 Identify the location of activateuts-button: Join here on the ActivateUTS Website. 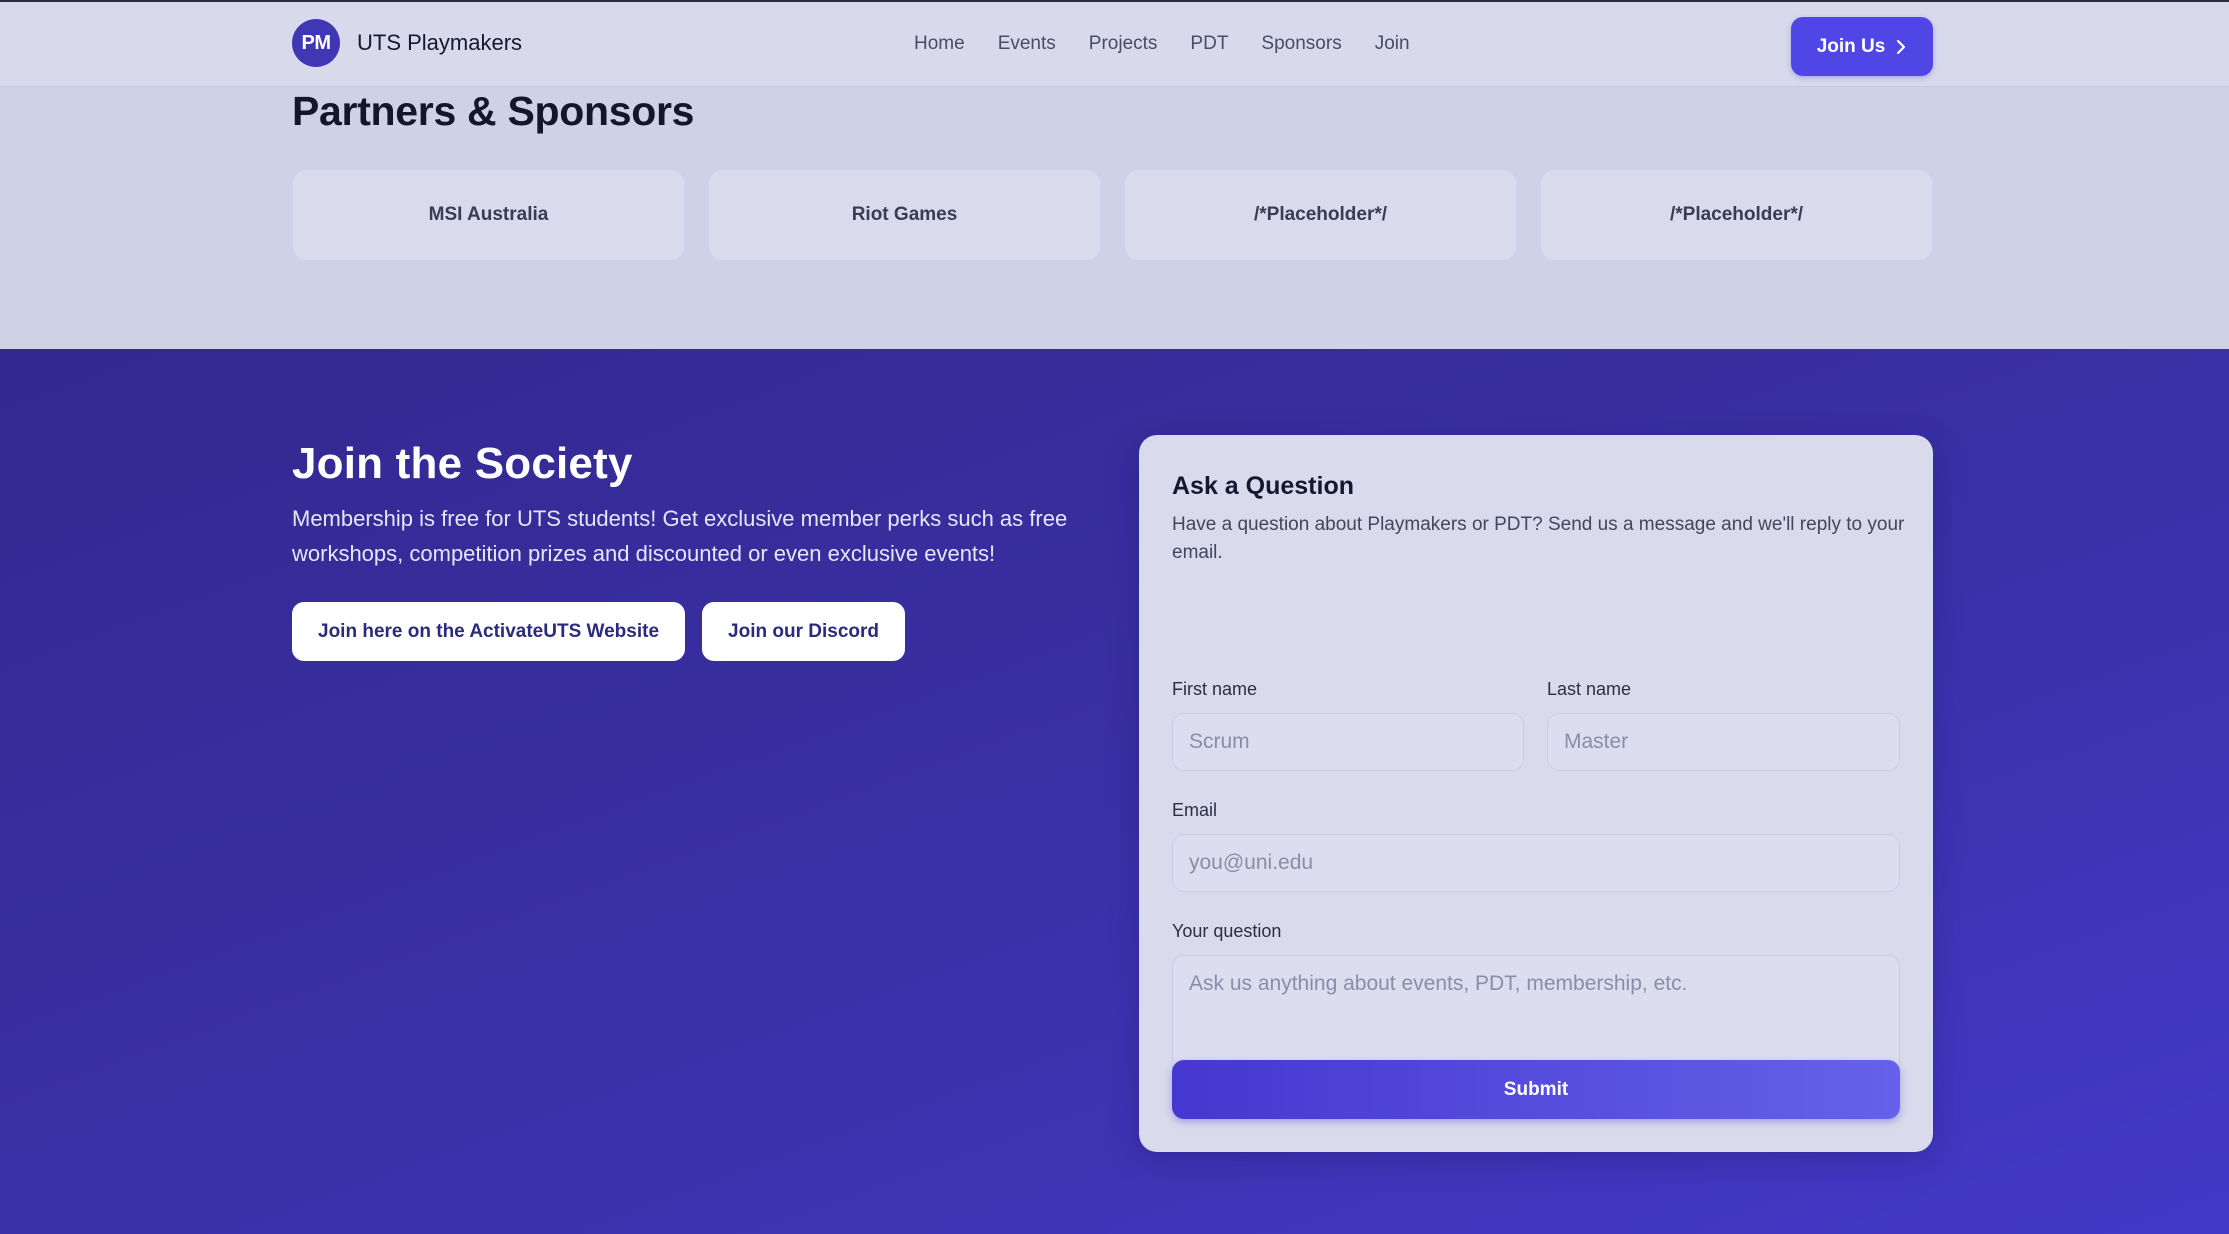
(489, 631).